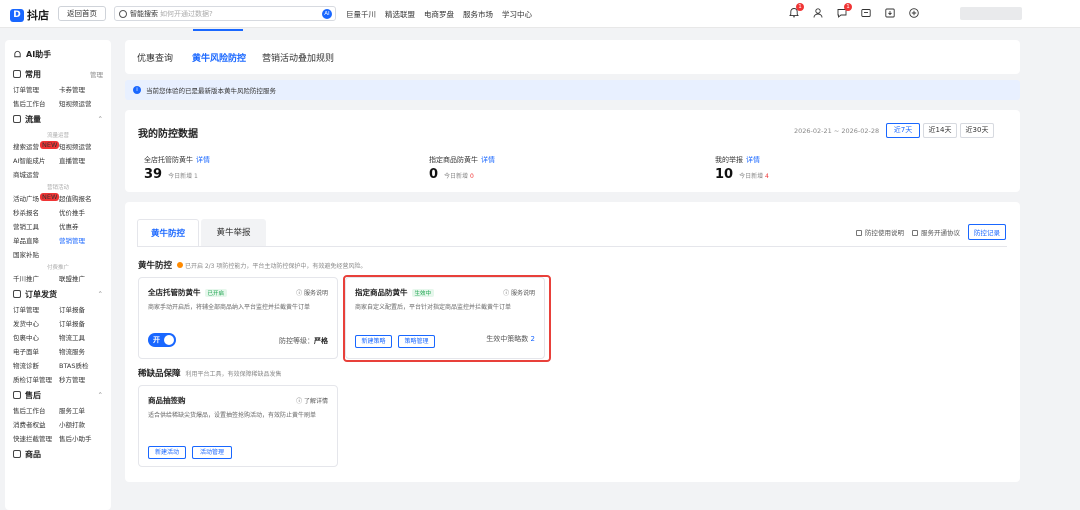 Image resolution: width=1080 pixels, height=510 pixels. What do you see at coordinates (82, 410) in the screenshot?
I see `sidebar-item: 服务工单` at bounding box center [82, 410].